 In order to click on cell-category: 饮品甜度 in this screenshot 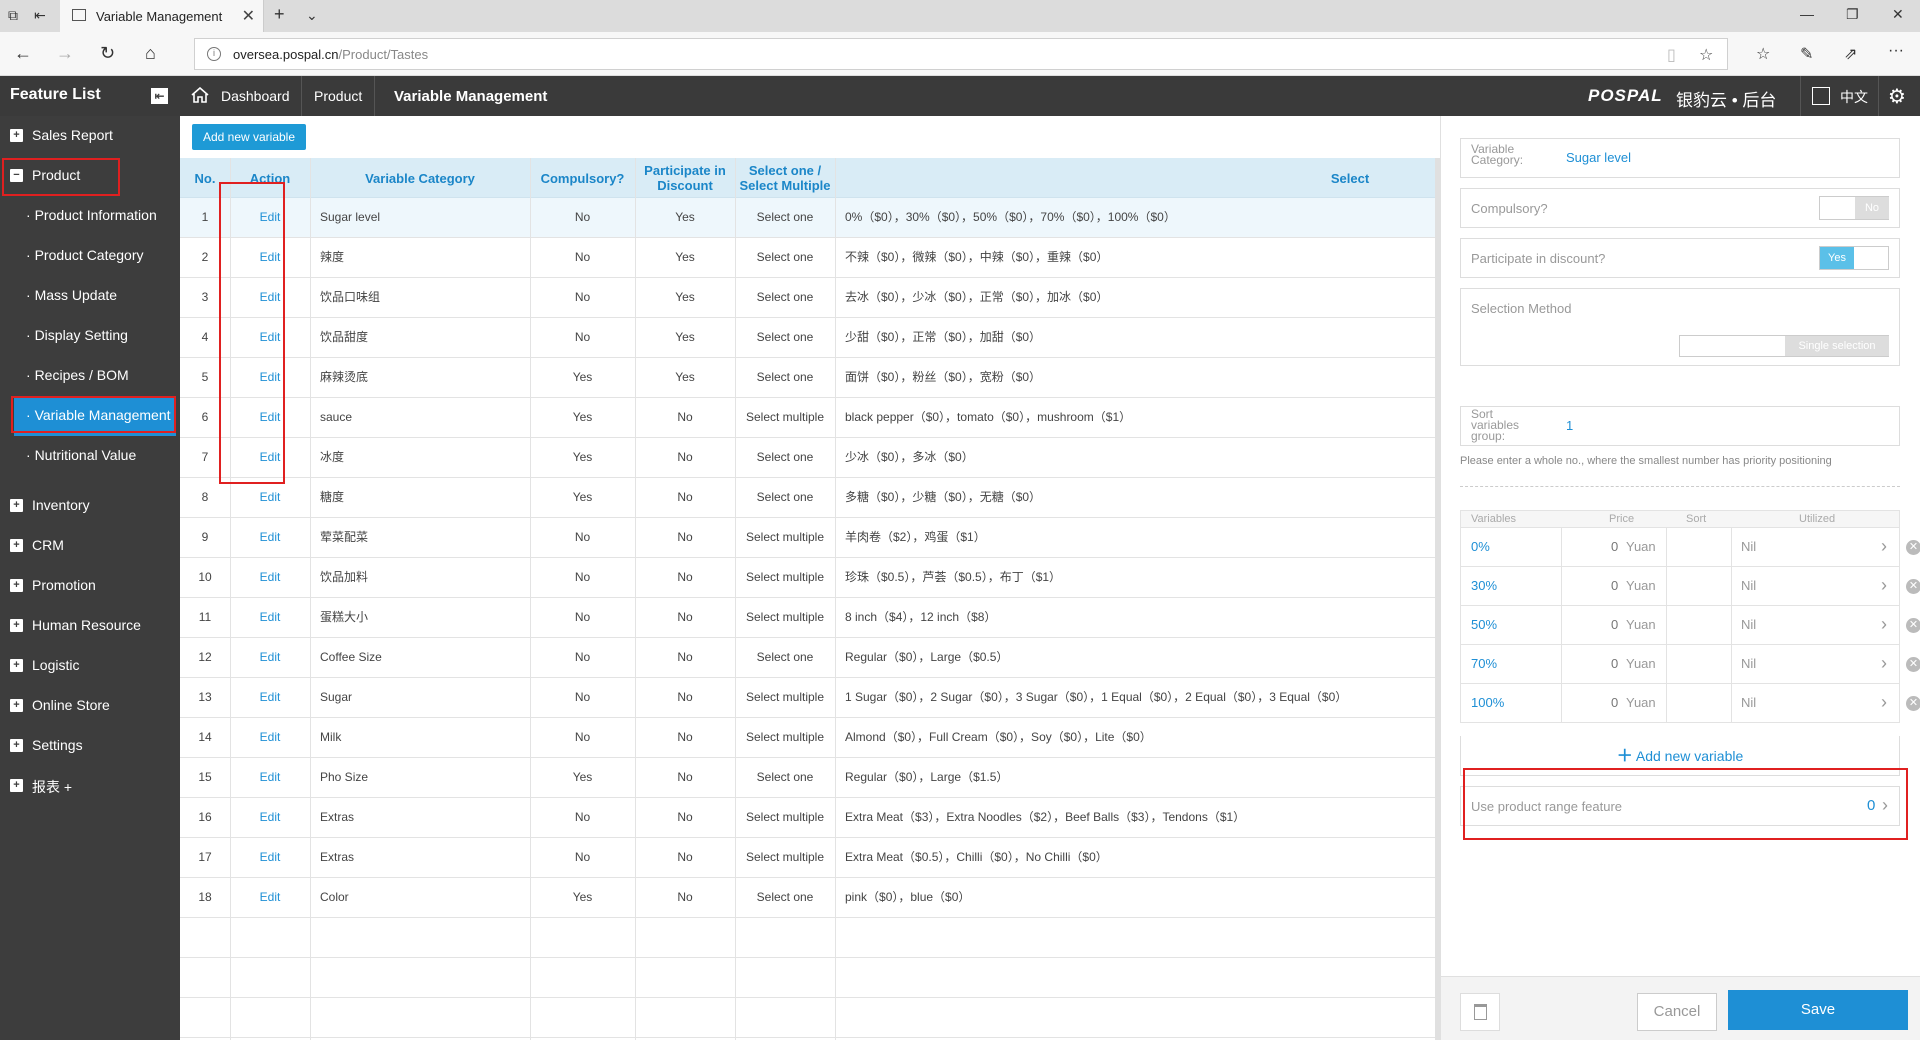, I will do `click(344, 337)`.